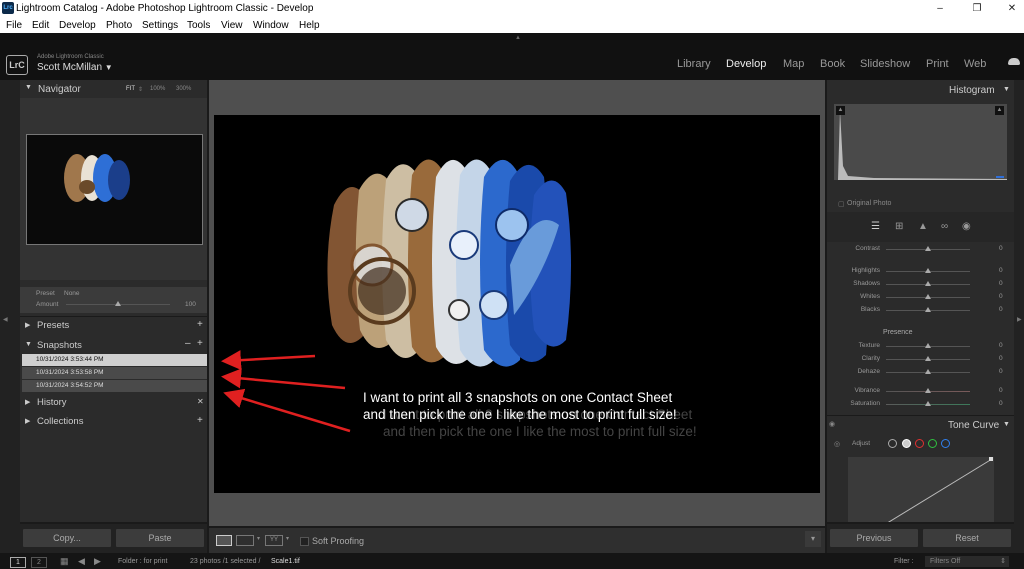 This screenshot has height=569, width=1024. What do you see at coordinates (97, 561) in the screenshot?
I see `forward-arrow-icon: ▶` at bounding box center [97, 561].